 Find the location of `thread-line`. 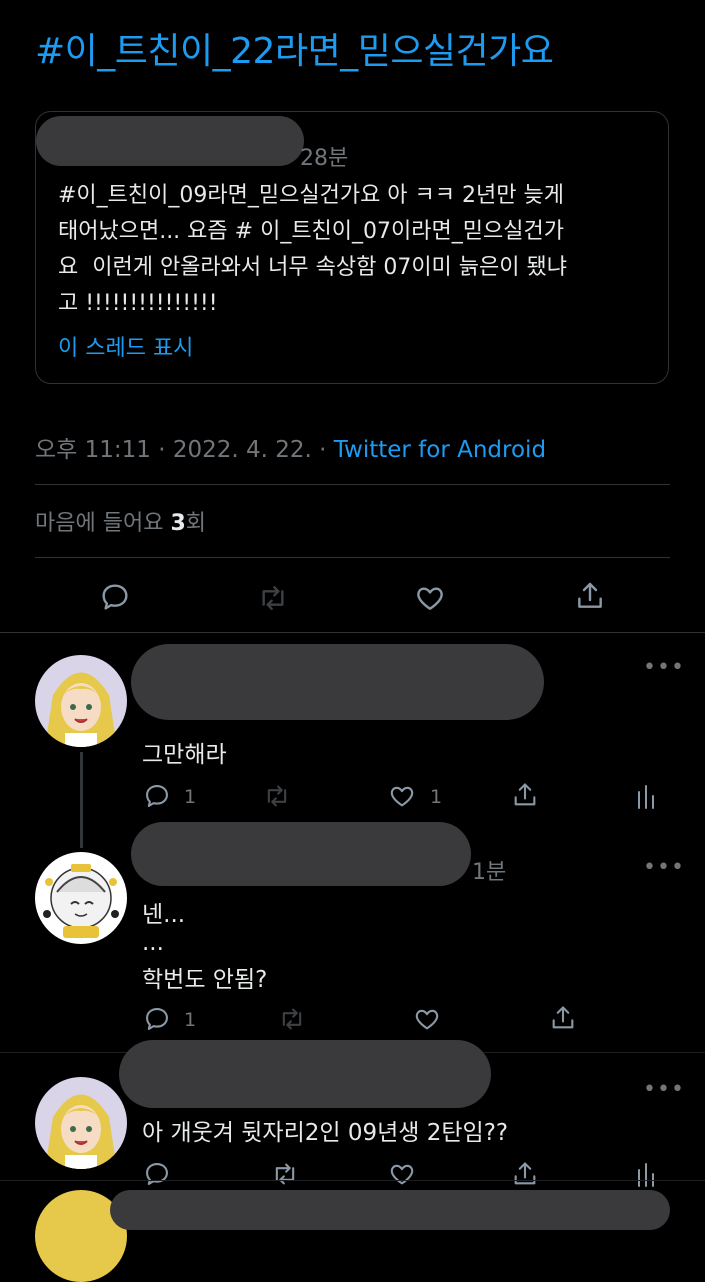

thread-line is located at coordinates (81, 800).